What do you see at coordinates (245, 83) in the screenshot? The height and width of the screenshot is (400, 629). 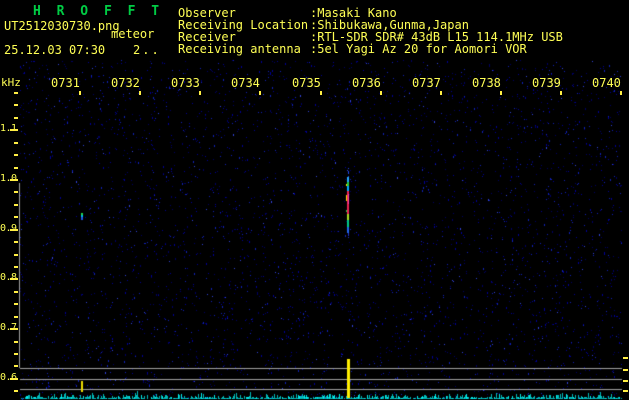 I see `time-axis-label: 0734` at bounding box center [245, 83].